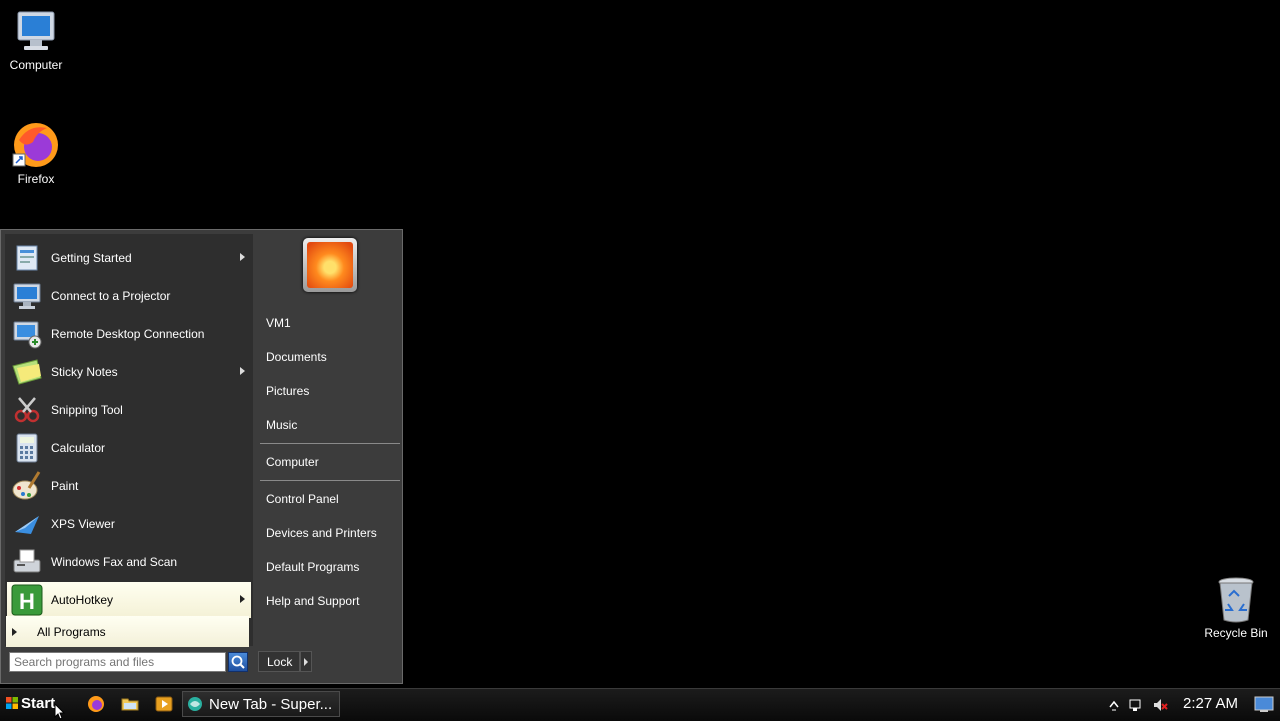 This screenshot has height=721, width=1280. Describe the element at coordinates (91, 258) in the screenshot. I see `menu-item-label: Getting Started` at that location.